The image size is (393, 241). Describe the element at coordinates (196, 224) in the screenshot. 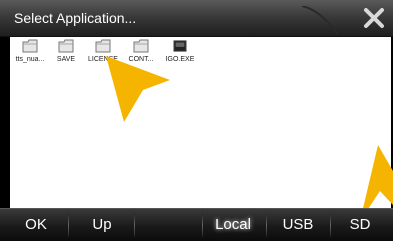

I see `bottom-toolbar: OK Up Local USB SD` at that location.